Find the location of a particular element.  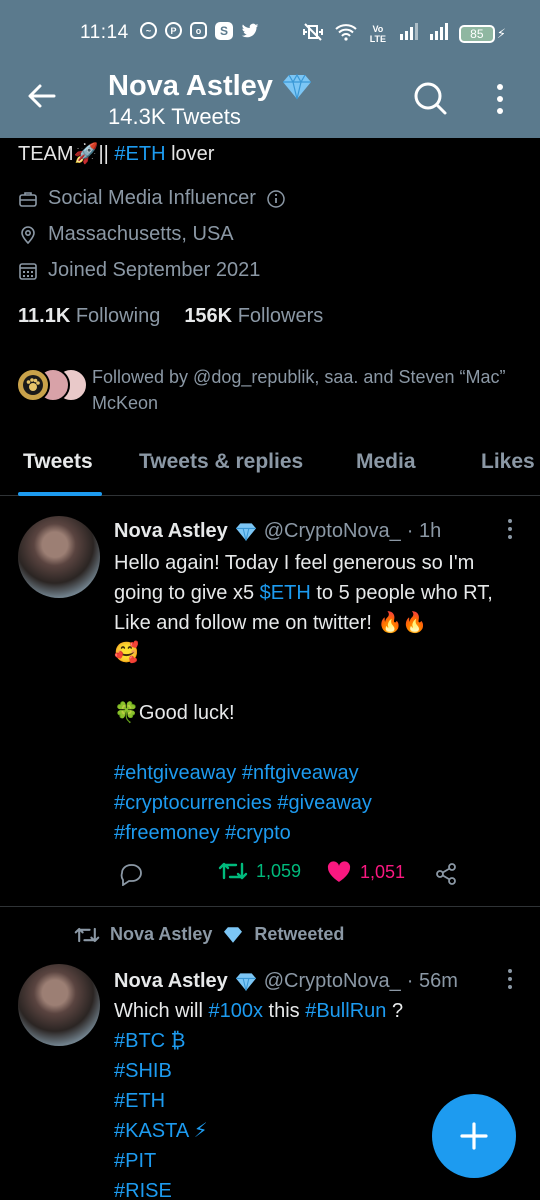

battery-icon: 85 ⚡ is located at coordinates (482, 33).